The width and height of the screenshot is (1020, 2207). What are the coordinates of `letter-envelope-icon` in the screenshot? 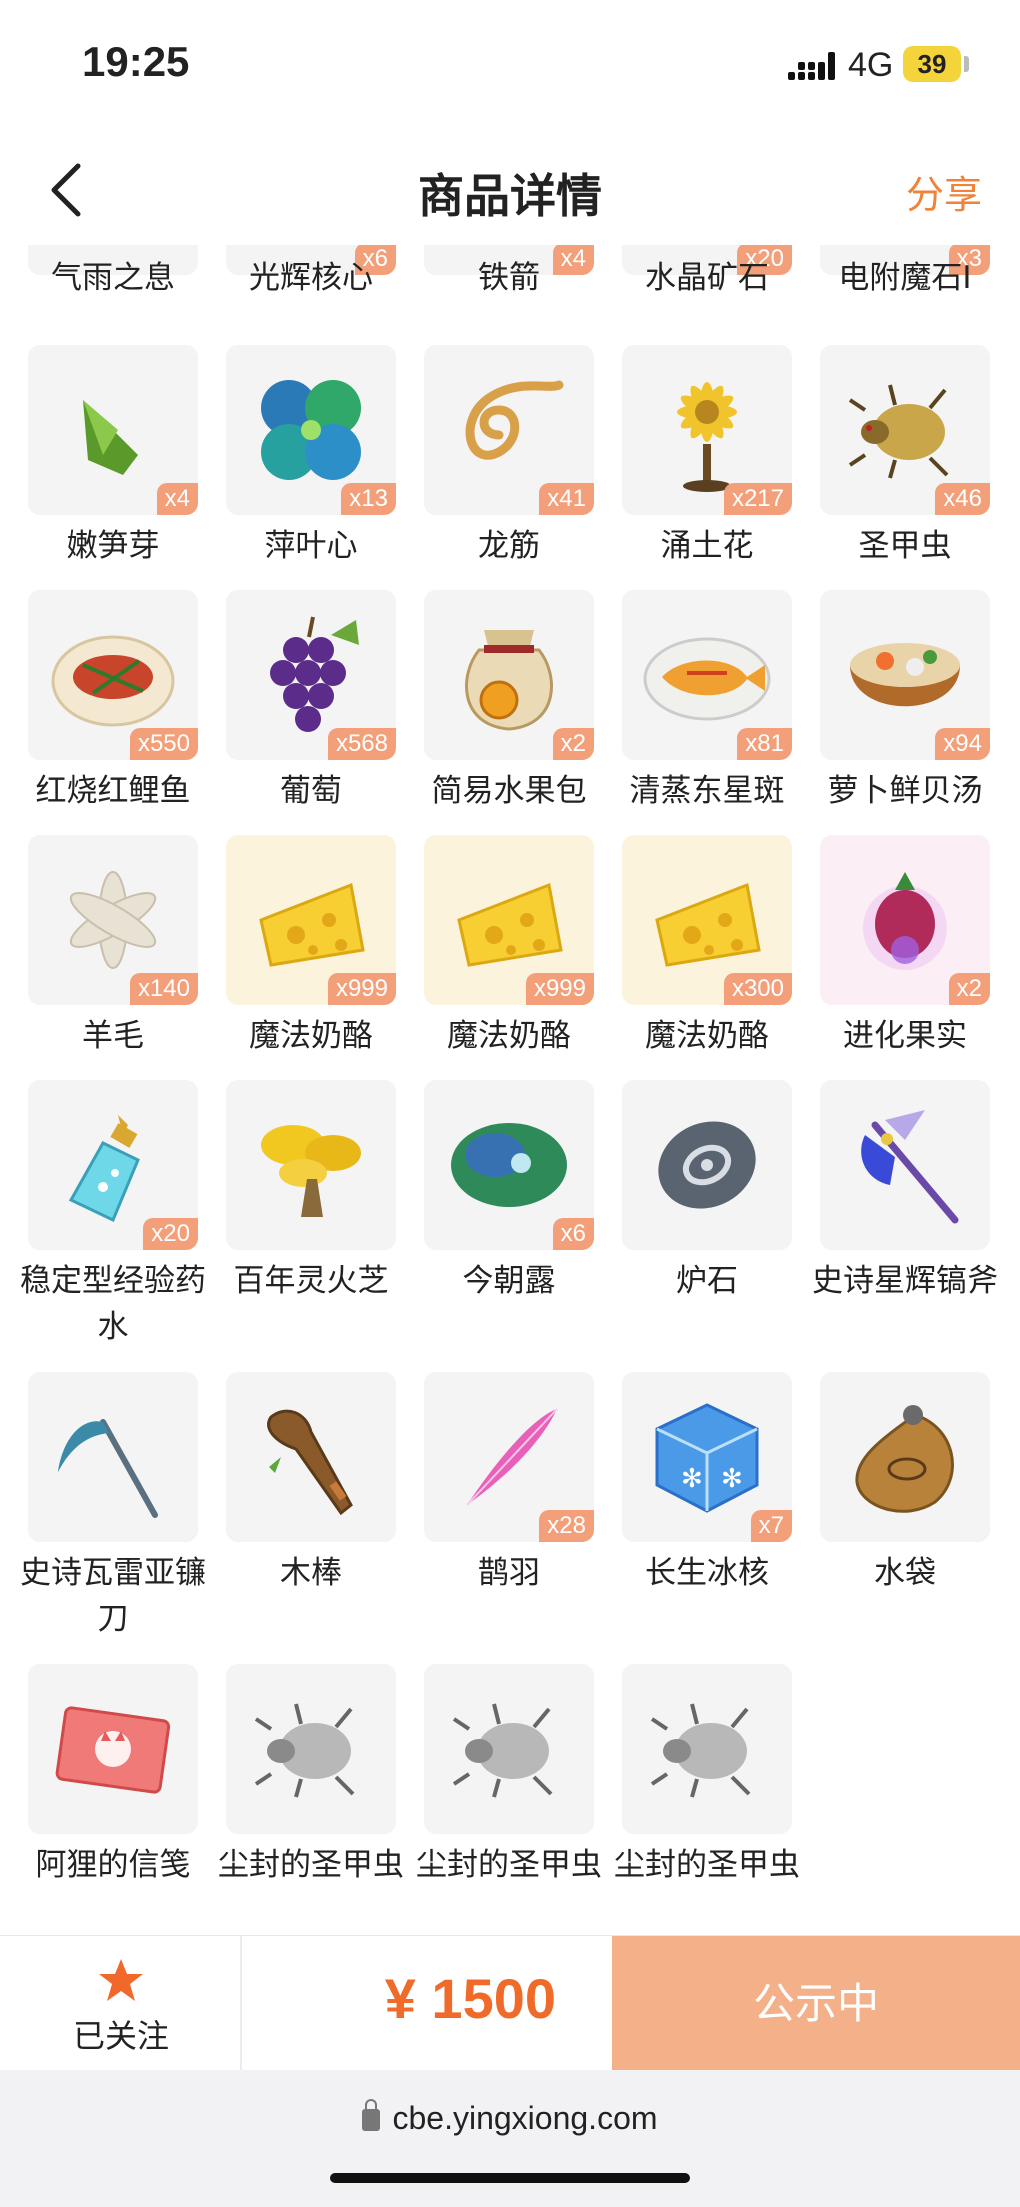 It's located at (113, 1750).